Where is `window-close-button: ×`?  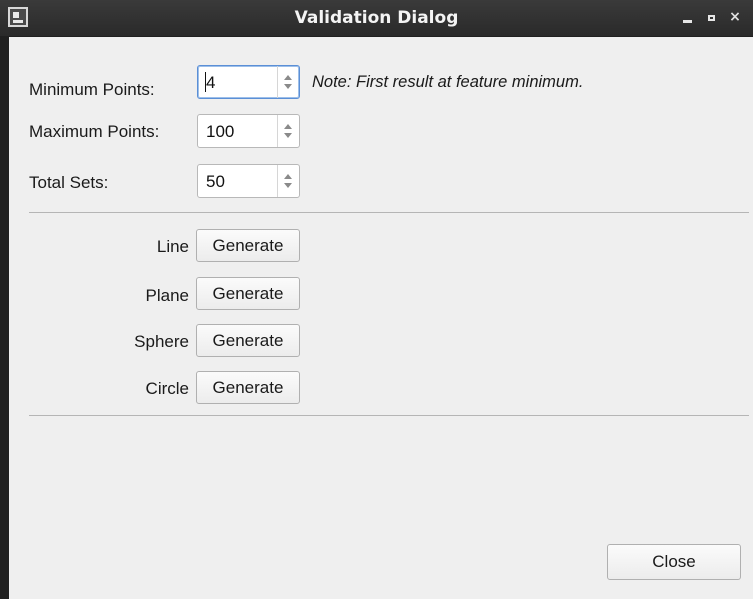 window-close-button: × is located at coordinates (735, 17).